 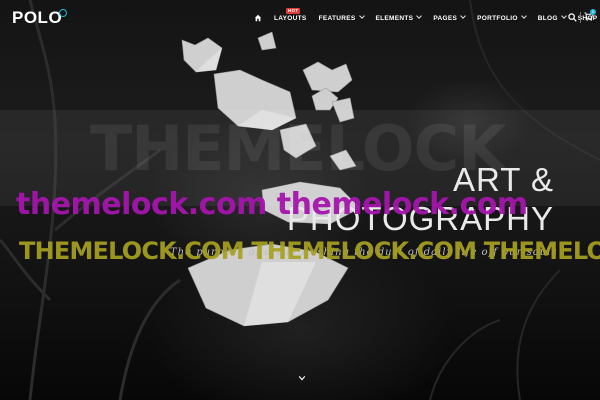 I want to click on nav-item-elements: ELEMENTS, so click(x=399, y=17).